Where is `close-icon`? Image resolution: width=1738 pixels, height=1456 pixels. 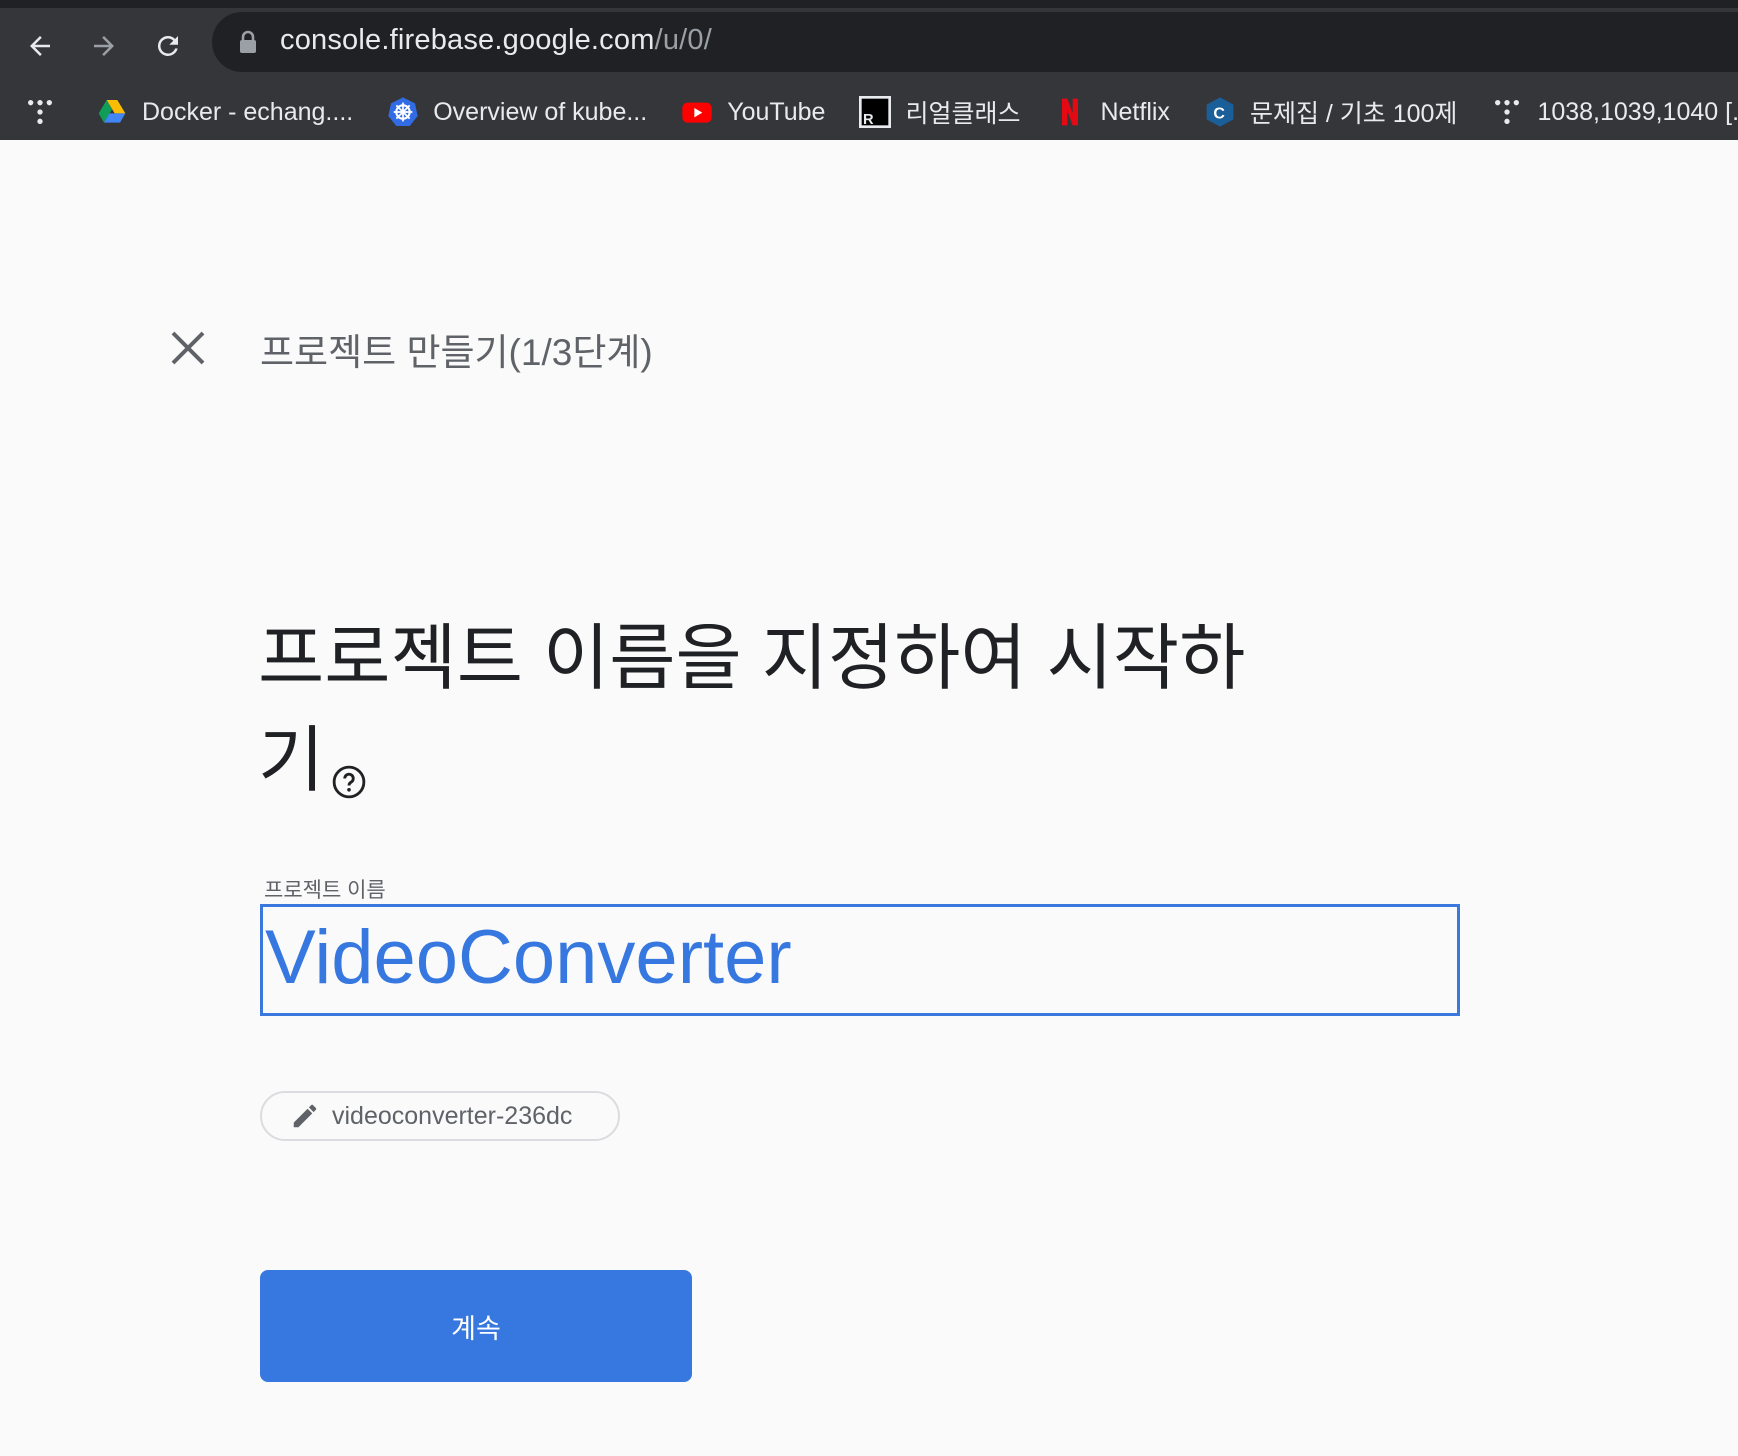
close-icon is located at coordinates (188, 348).